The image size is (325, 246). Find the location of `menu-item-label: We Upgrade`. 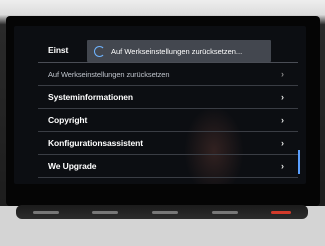

menu-item-label: We Upgrade is located at coordinates (72, 166).